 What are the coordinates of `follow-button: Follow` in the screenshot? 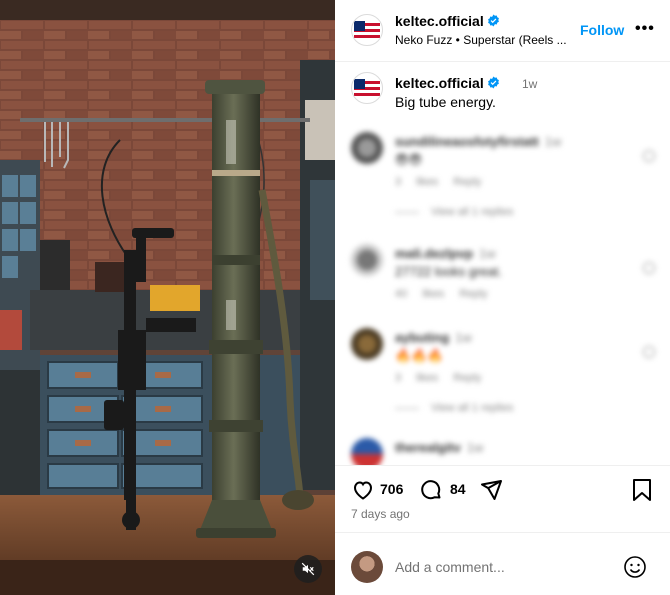 It's located at (602, 30).